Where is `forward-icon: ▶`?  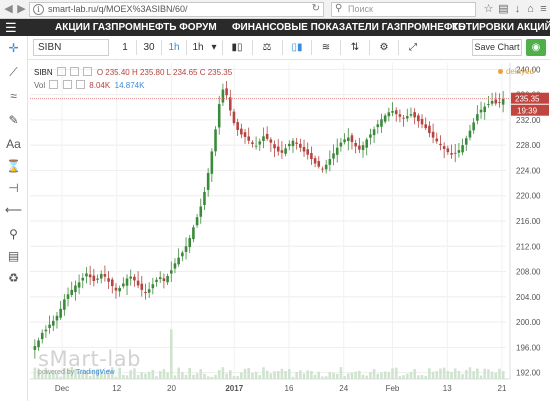
forward-icon: ▶ is located at coordinates (21, 9).